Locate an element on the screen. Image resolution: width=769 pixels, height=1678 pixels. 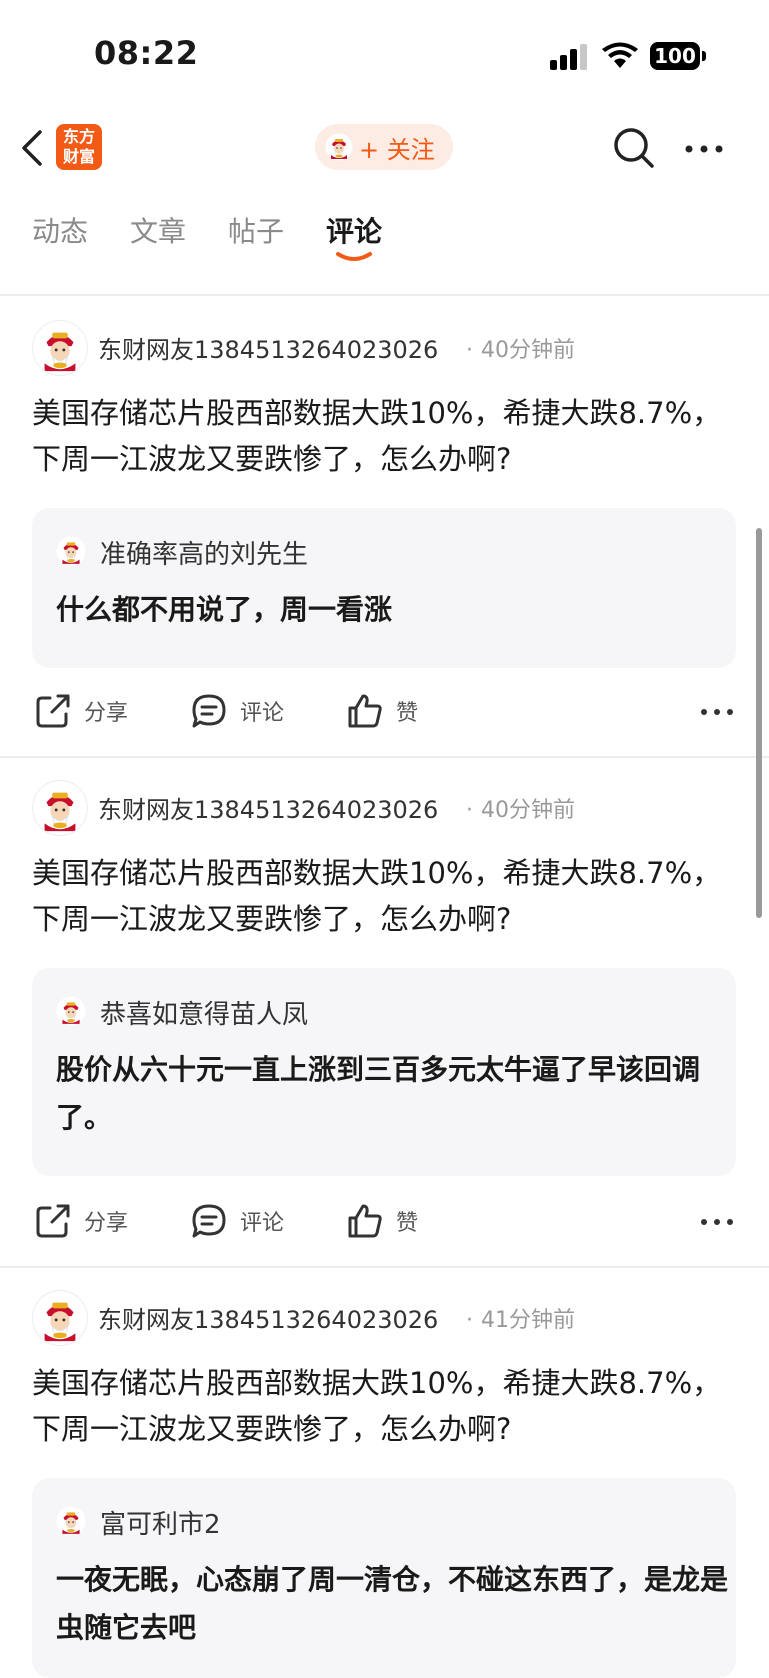
back-arrow-icon is located at coordinates (32, 148).